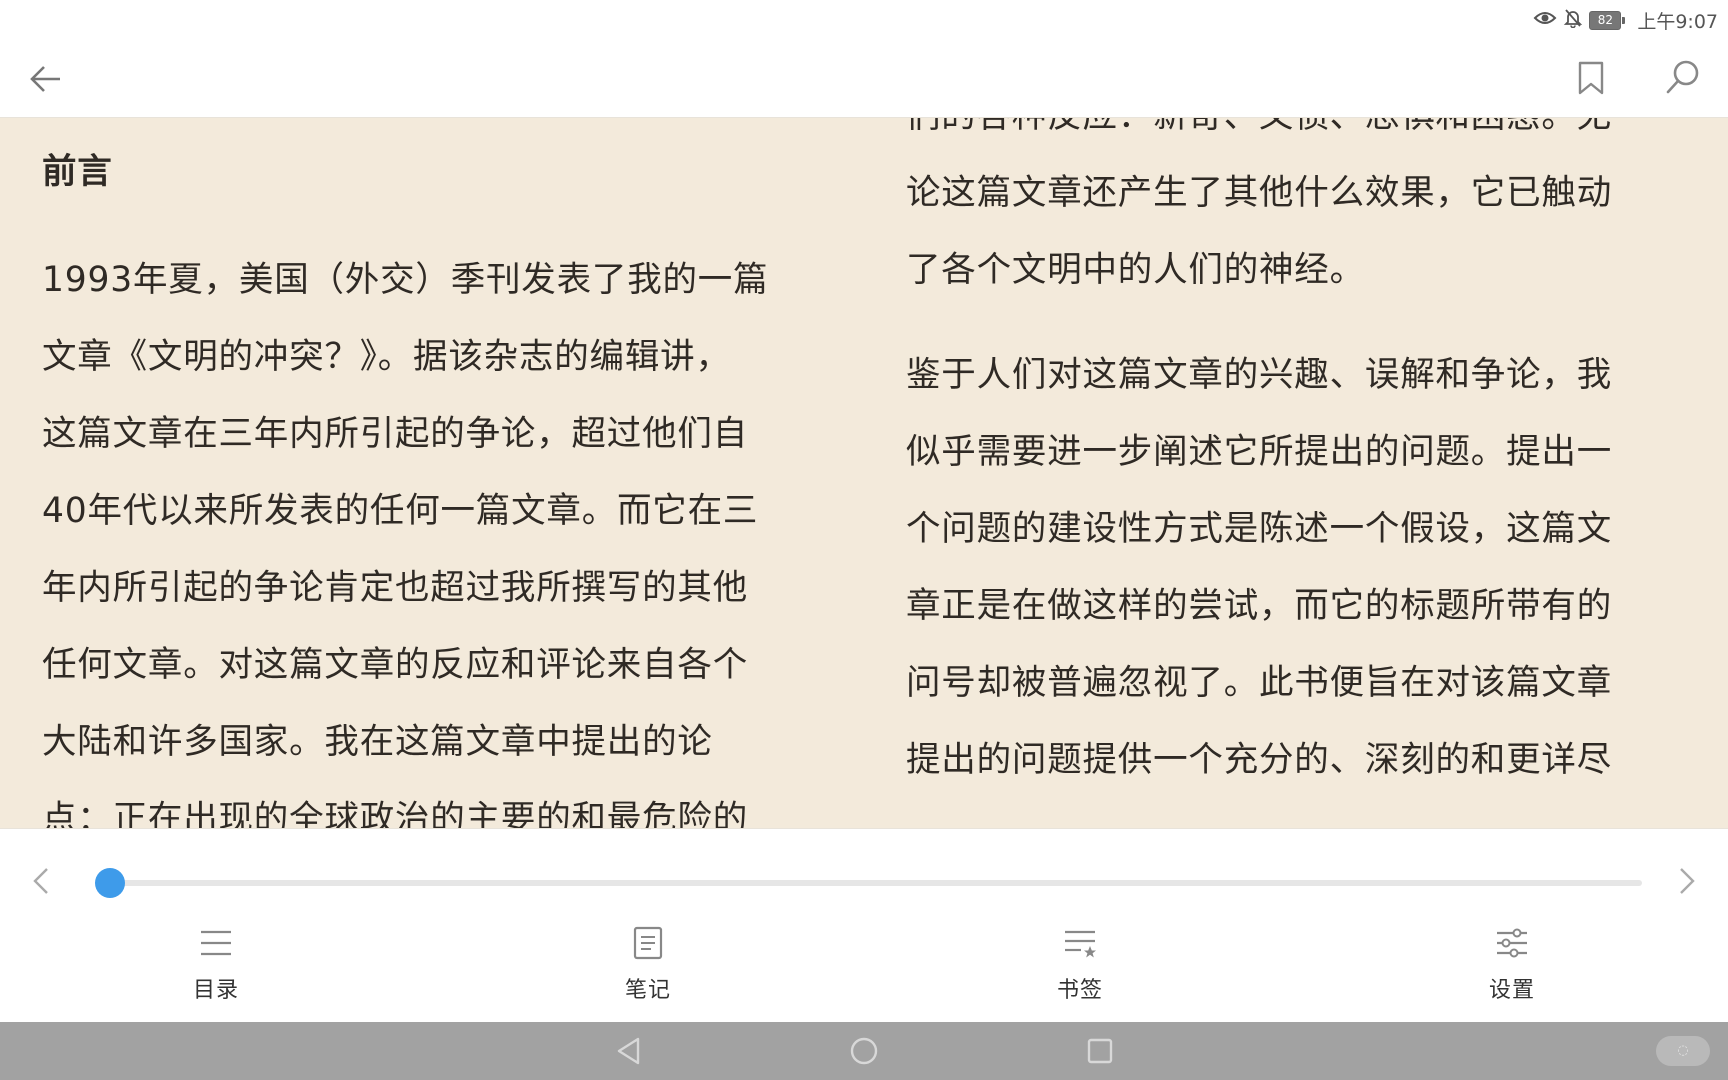  I want to click on text-line: 年内所引起的争论肯定也超过我所撰写的其他, so click(395, 588).